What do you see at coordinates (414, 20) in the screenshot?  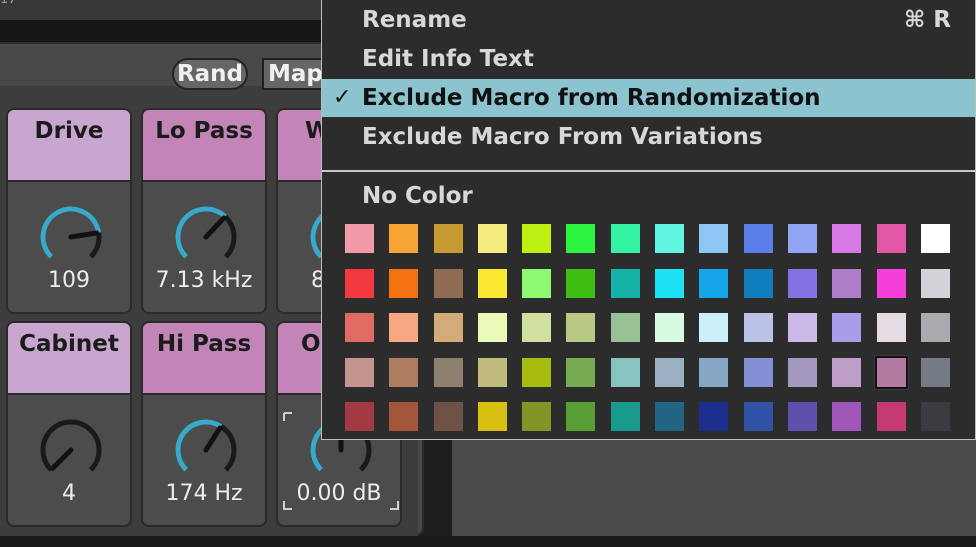 I see `menu-item-label: Rename` at bounding box center [414, 20].